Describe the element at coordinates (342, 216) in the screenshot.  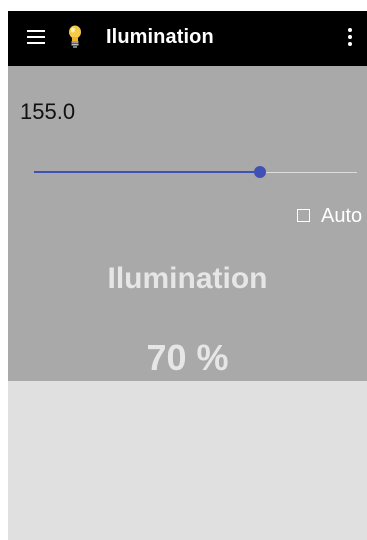
I see `auto-checkbox-label: Auto` at that location.